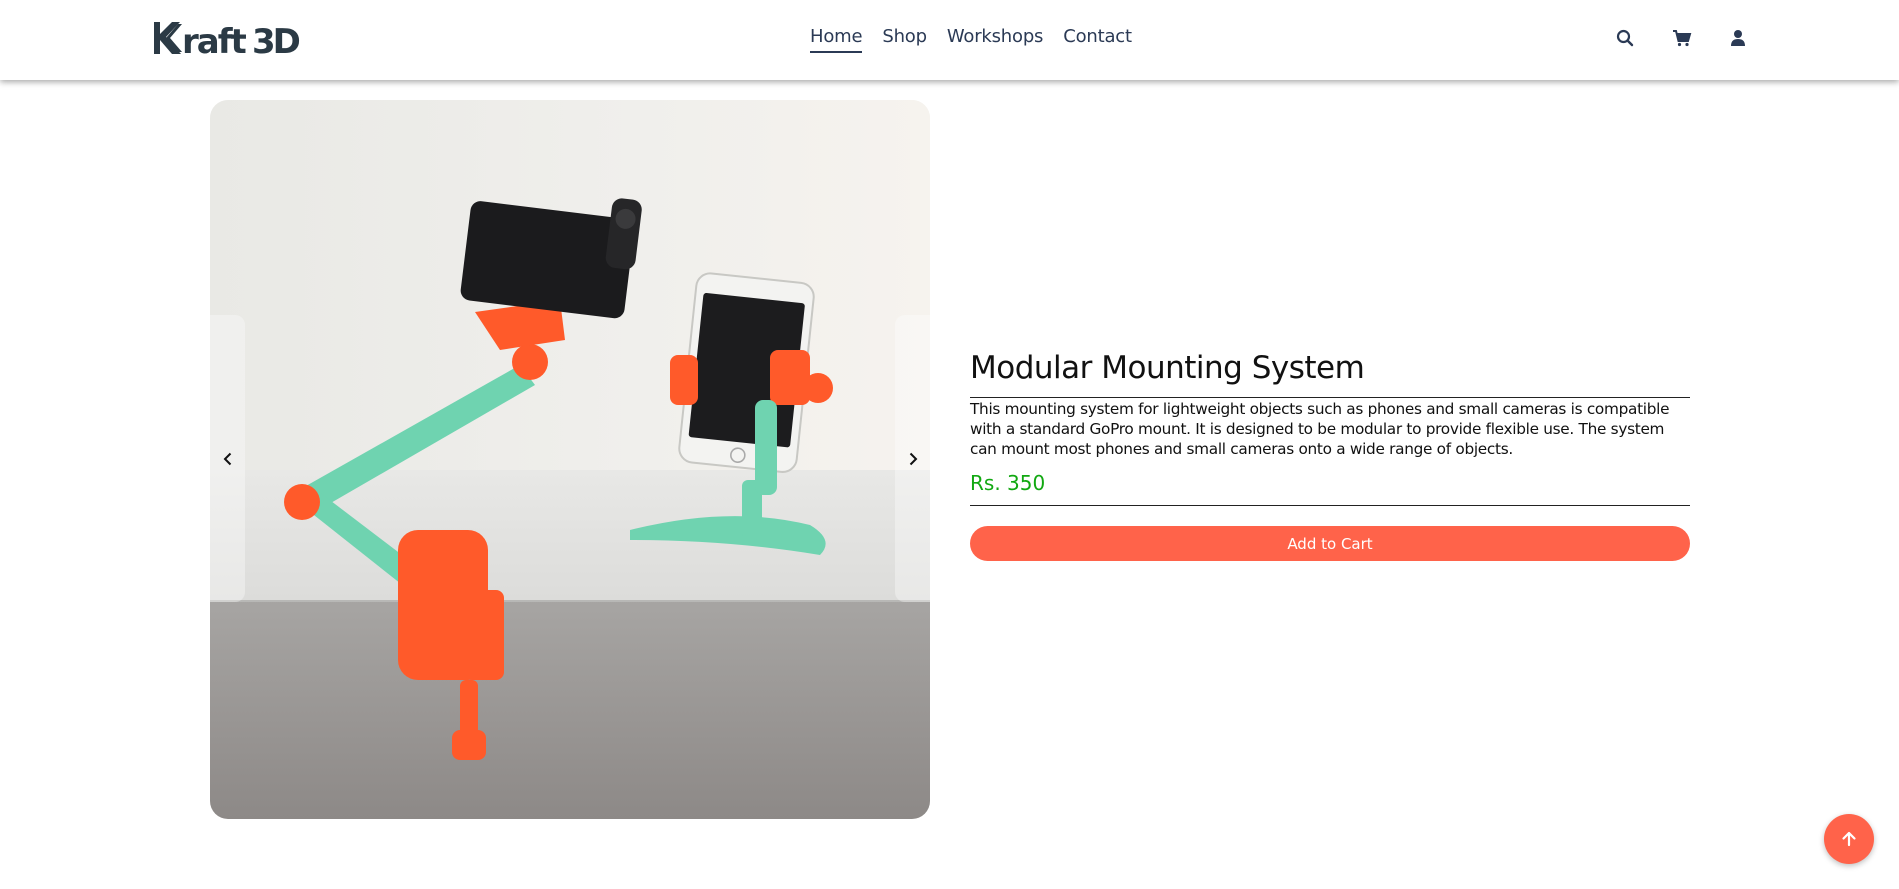 Image resolution: width=1899 pixels, height=889 pixels. I want to click on kraft3d-logo: raft 3D, so click(228, 40).